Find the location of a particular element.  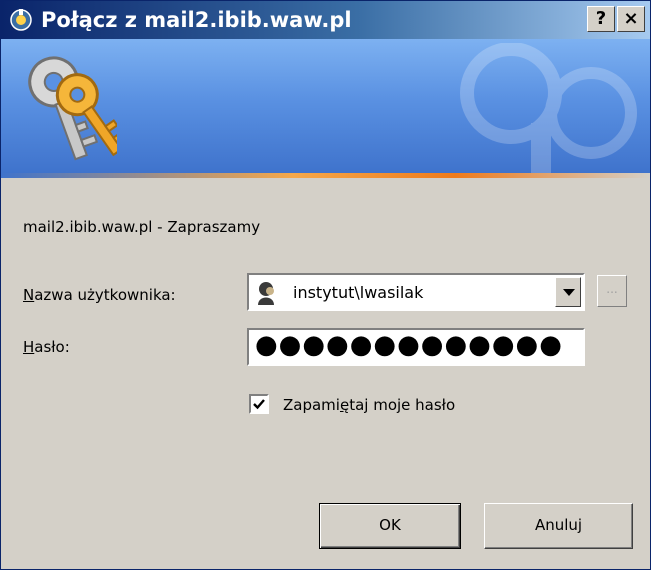

close-button: × is located at coordinates (631, 19).